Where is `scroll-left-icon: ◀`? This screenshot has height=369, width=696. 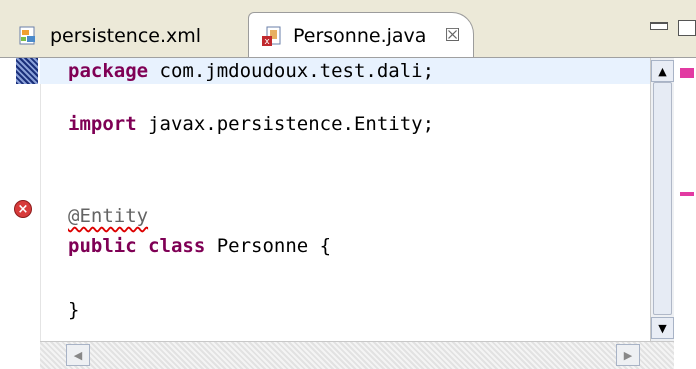
scroll-left-icon: ◀ is located at coordinates (78, 355).